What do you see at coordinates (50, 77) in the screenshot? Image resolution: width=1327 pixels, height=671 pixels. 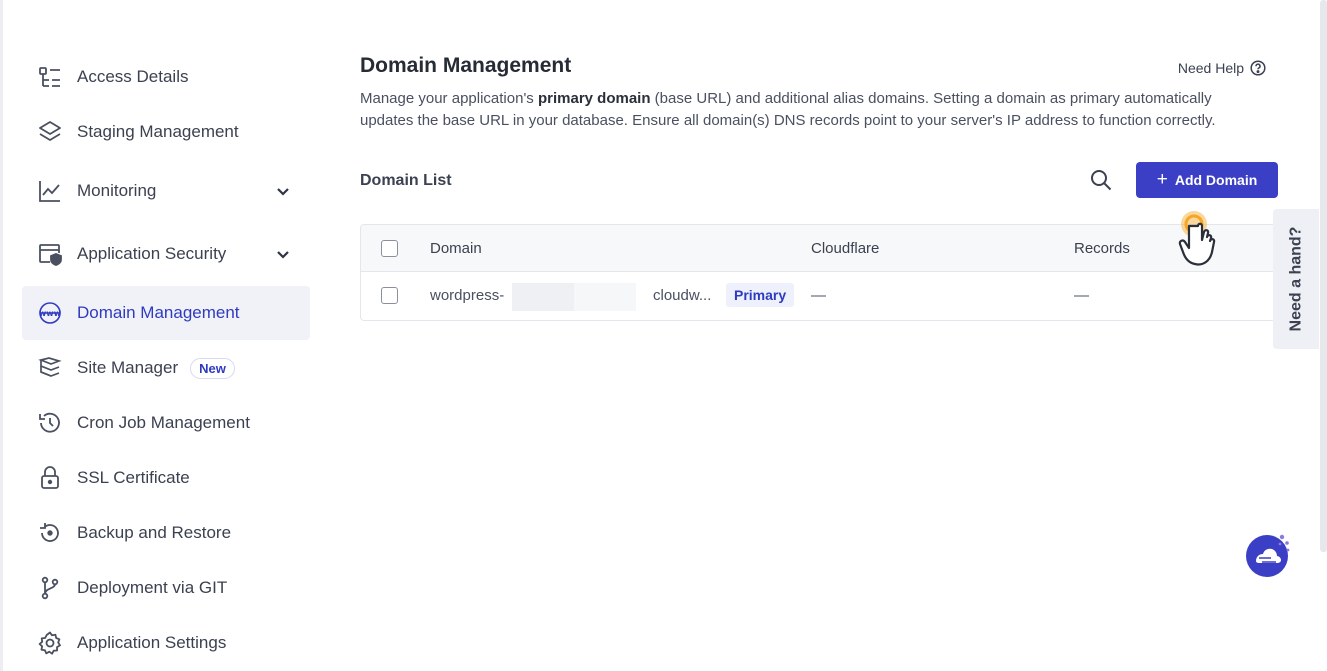 I see `access-details-icon` at bounding box center [50, 77].